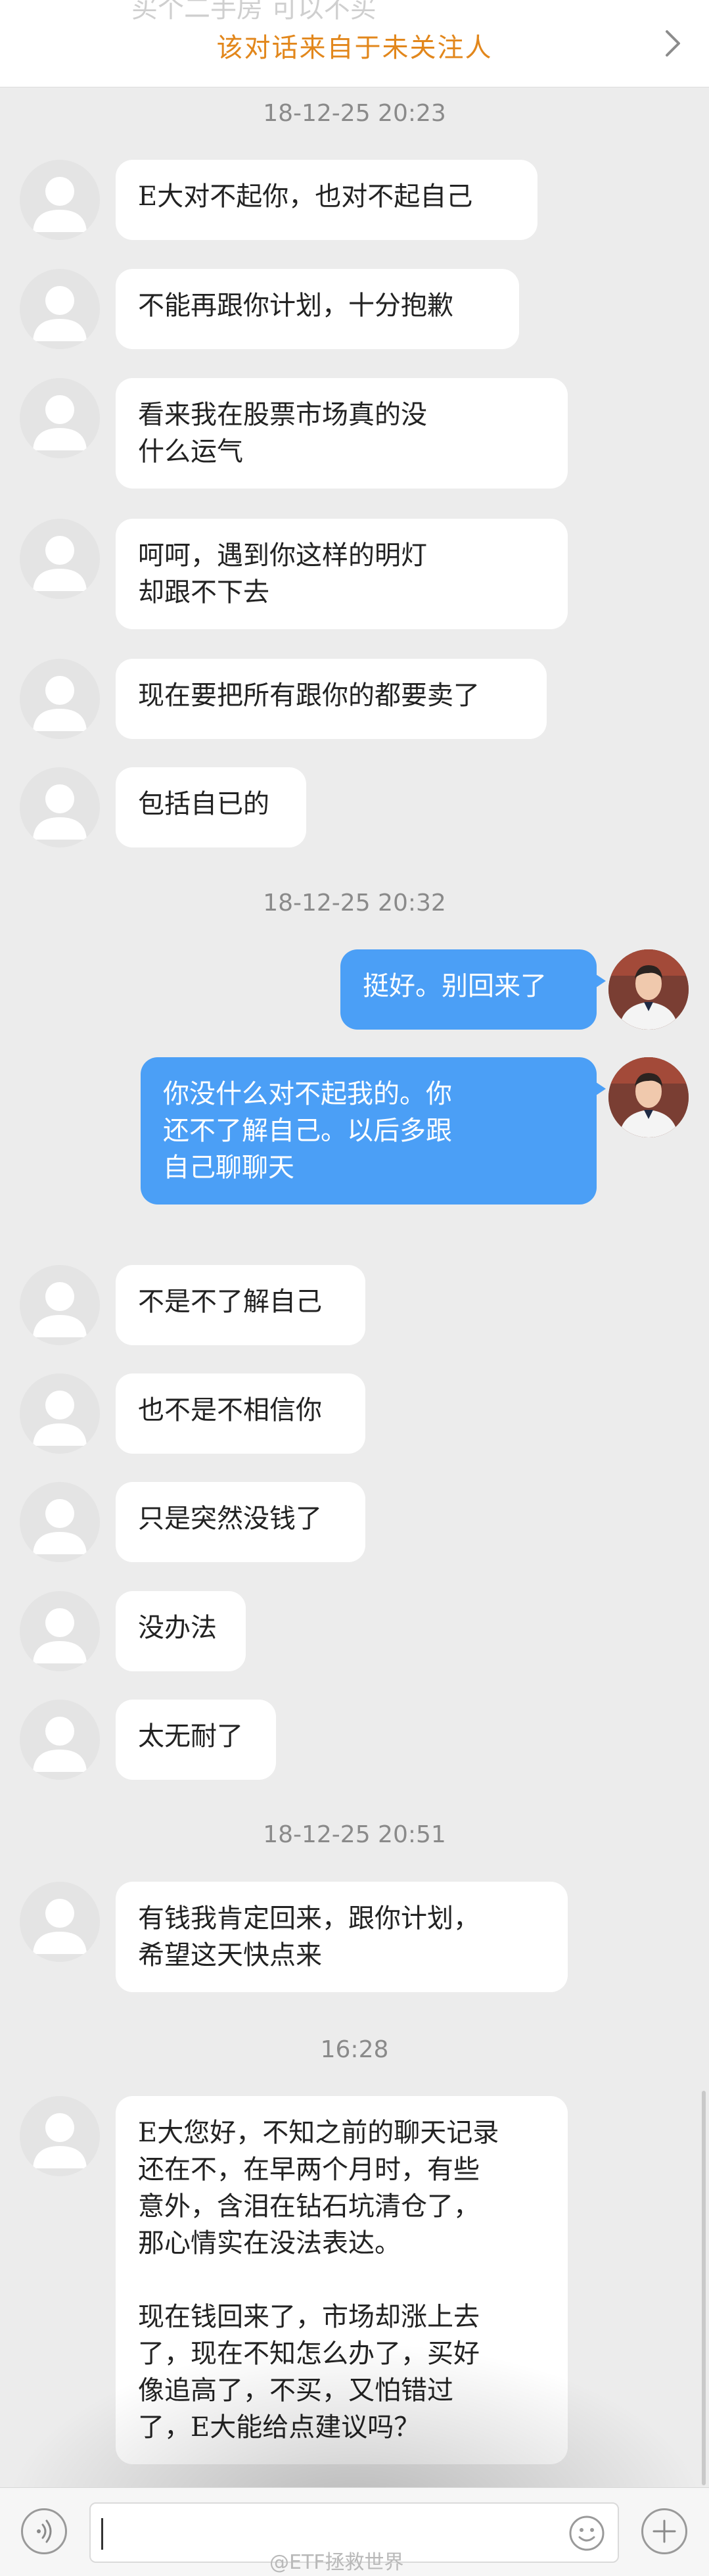 The width and height of the screenshot is (709, 2576). Describe the element at coordinates (181, 1631) in the screenshot. I see `message-bubble: 没办法` at that location.